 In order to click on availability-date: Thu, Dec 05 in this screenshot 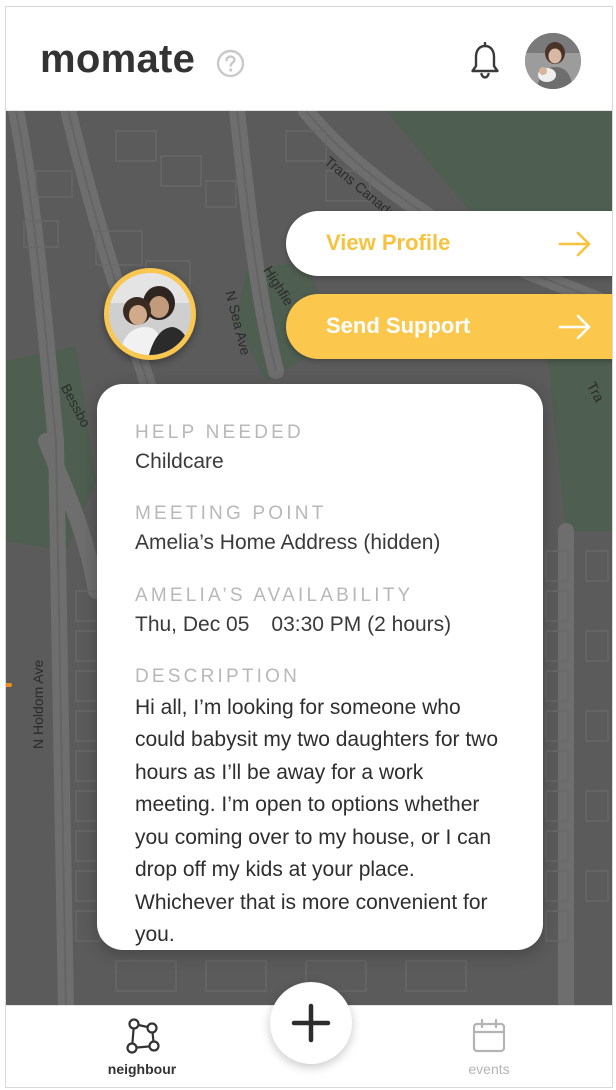, I will do `click(192, 624)`.